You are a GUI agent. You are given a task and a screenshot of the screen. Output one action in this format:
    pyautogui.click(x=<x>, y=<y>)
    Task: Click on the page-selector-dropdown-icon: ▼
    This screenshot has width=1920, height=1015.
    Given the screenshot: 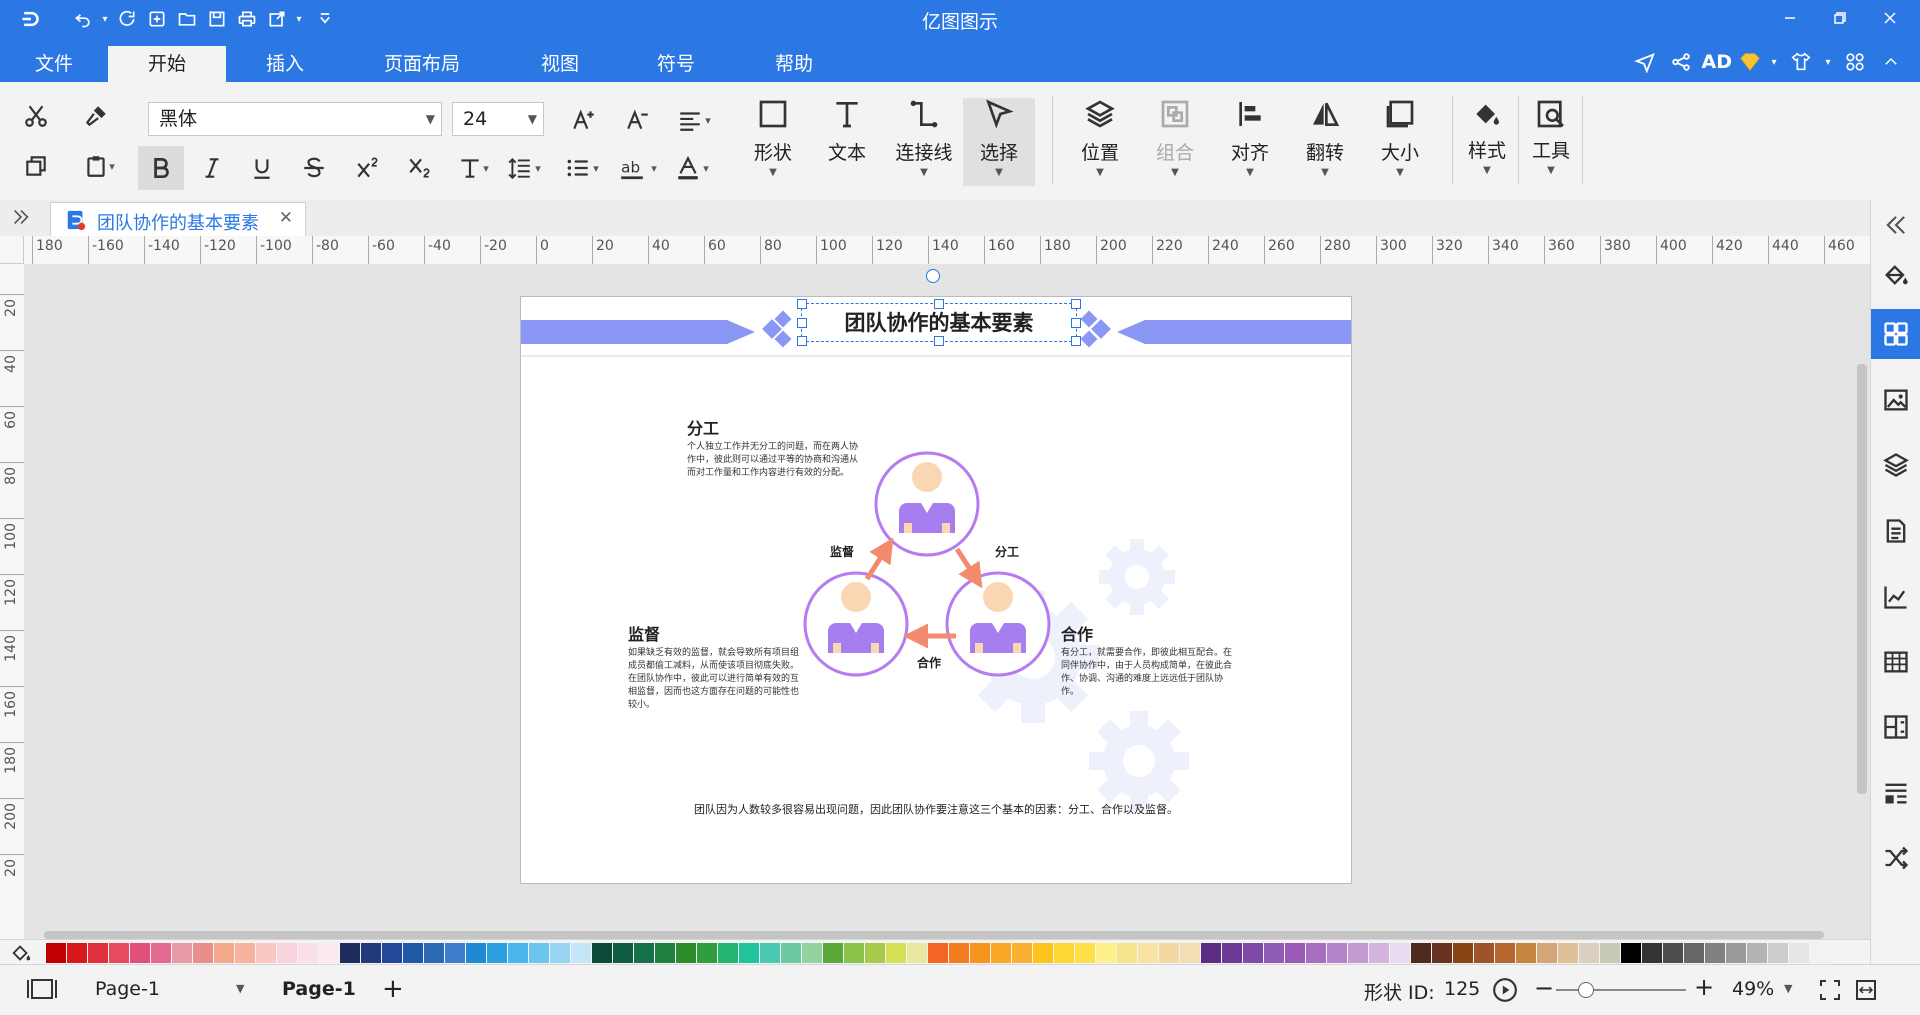 What is the action you would take?
    pyautogui.click(x=240, y=988)
    